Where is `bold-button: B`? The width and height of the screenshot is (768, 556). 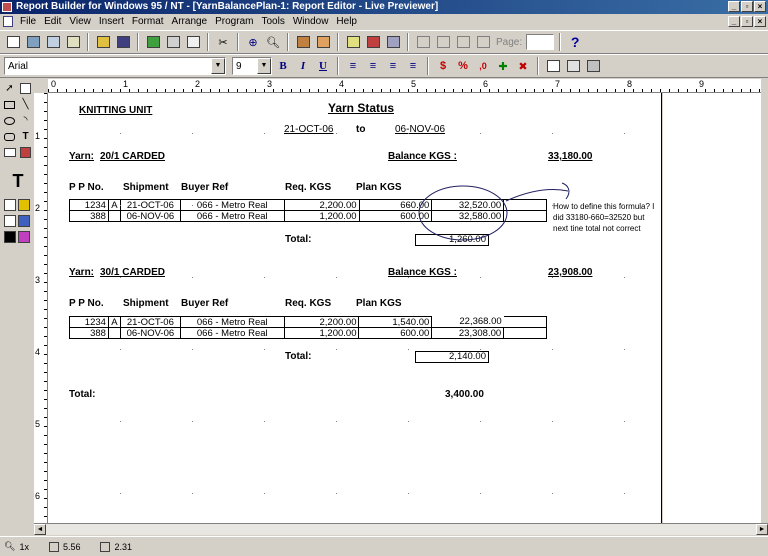 bold-button: B is located at coordinates (283, 66).